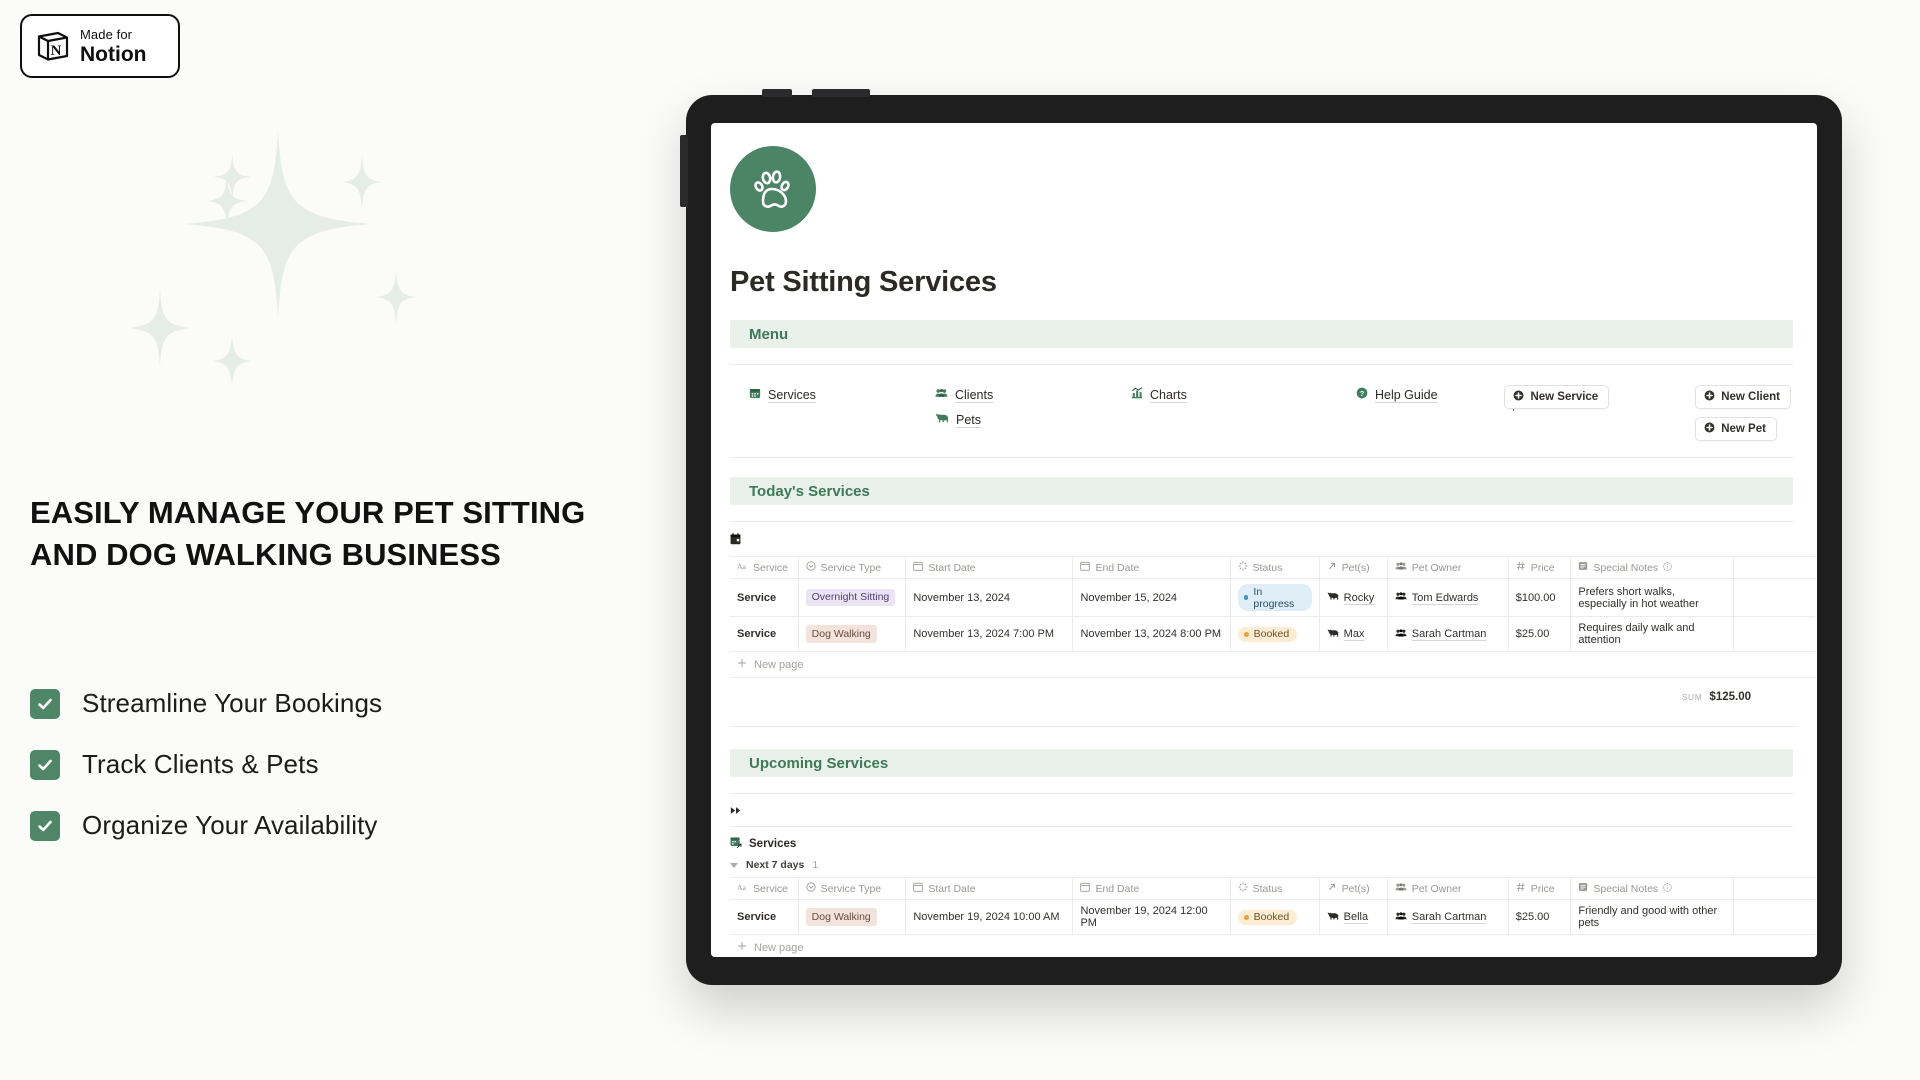 The image size is (1920, 1080). Describe the element at coordinates (1736, 429) in the screenshot. I see `new-pet-button: New Pet` at that location.